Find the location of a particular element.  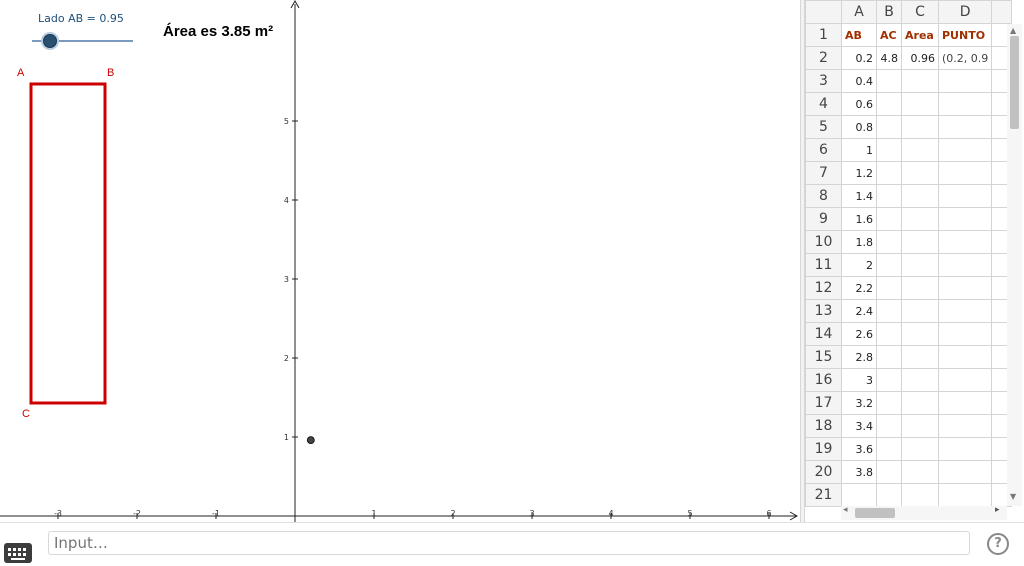

cell-b20 is located at coordinates (889, 472).